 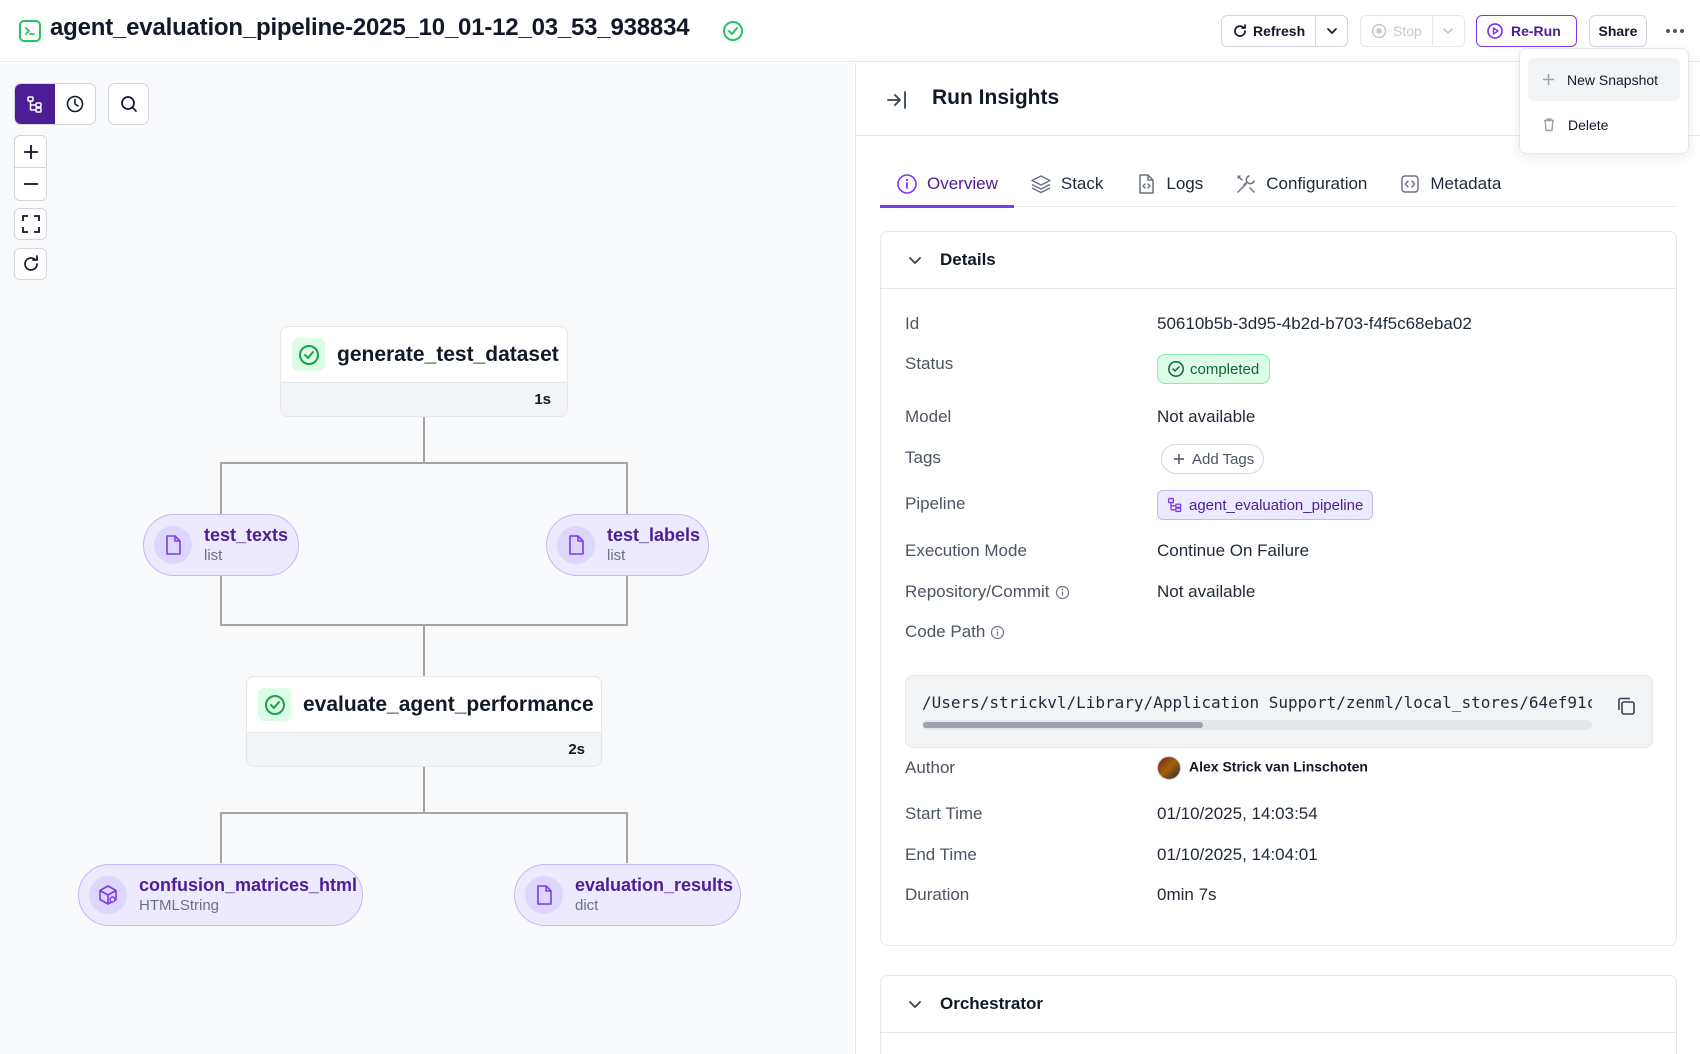 I want to click on add-tags-button: Add Tags, so click(x=1213, y=459).